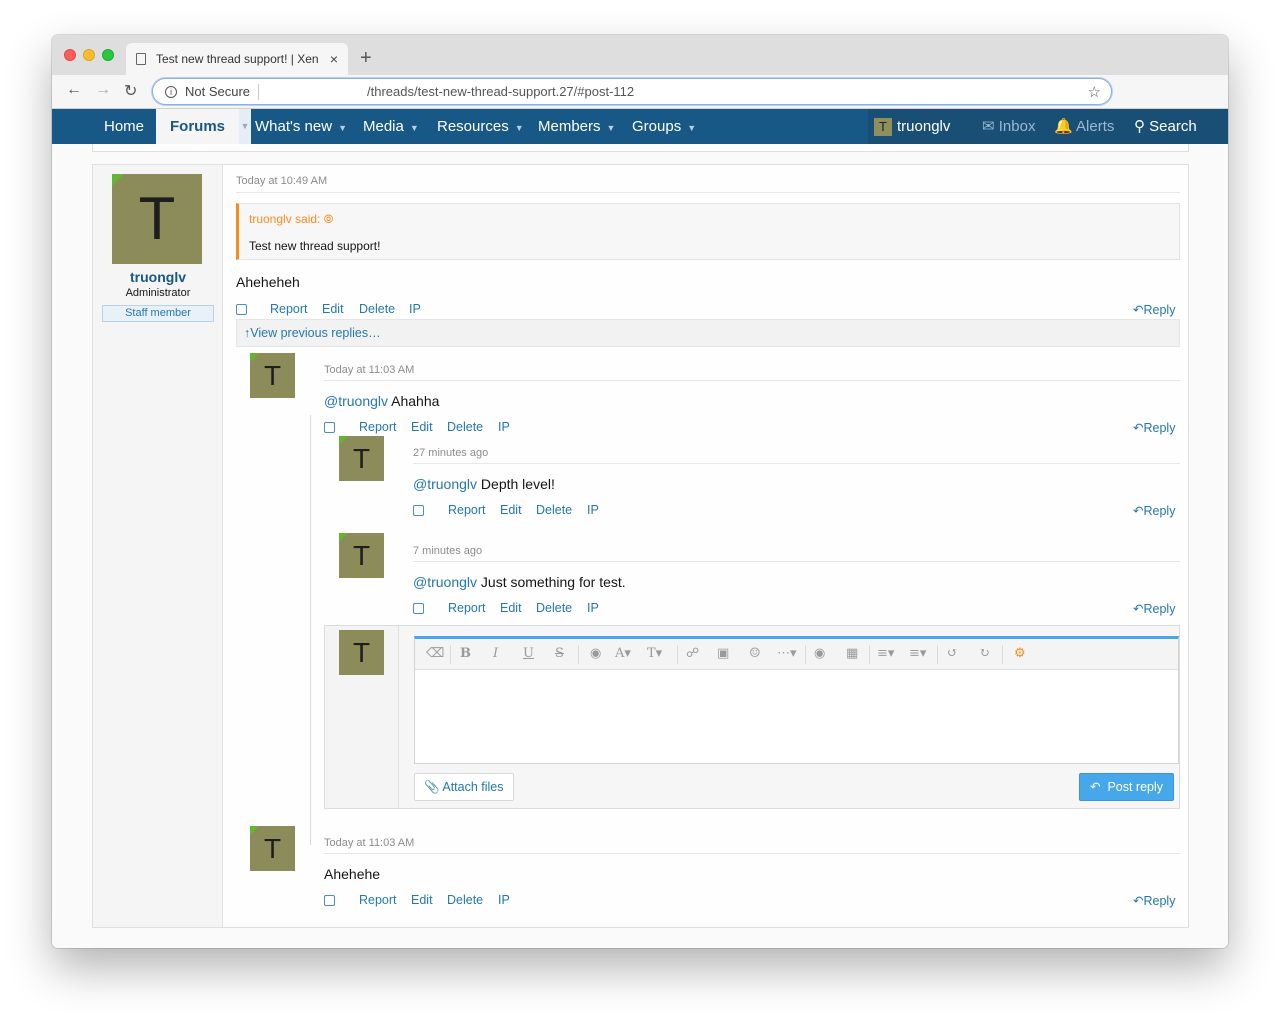 Image resolution: width=1280 pixels, height=1018 pixels. Describe the element at coordinates (108, 55) in the screenshot. I see `maximize-window-button` at that location.